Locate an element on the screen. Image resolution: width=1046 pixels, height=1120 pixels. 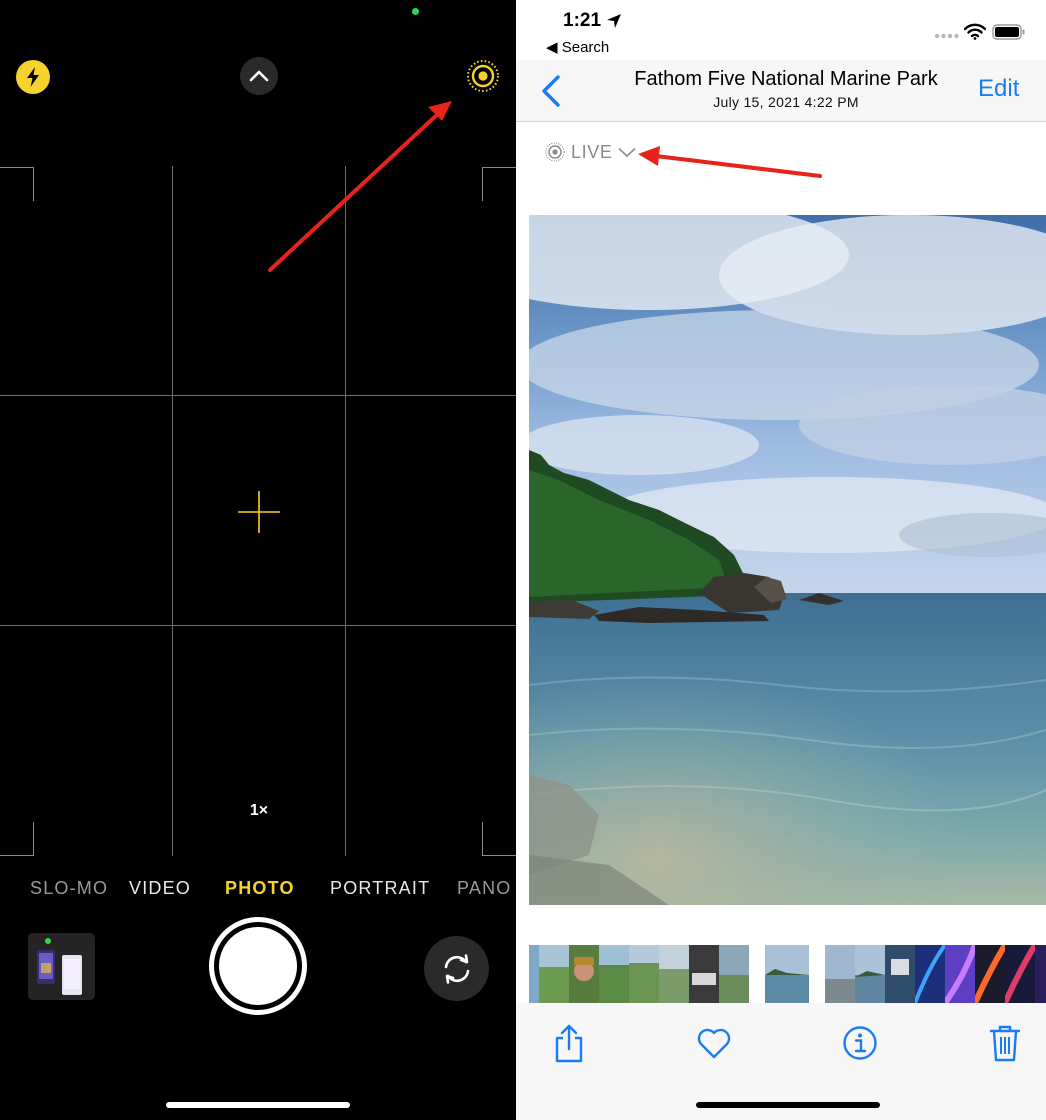
camera-in-use-indicator is located at coordinates (415, 11).